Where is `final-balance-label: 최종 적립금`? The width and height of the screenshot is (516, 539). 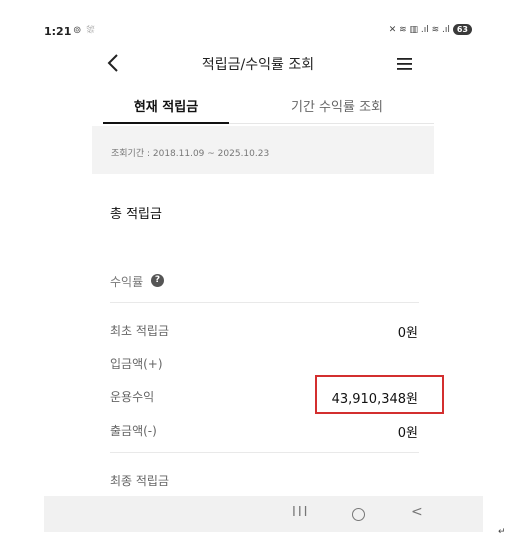
final-balance-label: 최종 적립금 is located at coordinates (140, 481).